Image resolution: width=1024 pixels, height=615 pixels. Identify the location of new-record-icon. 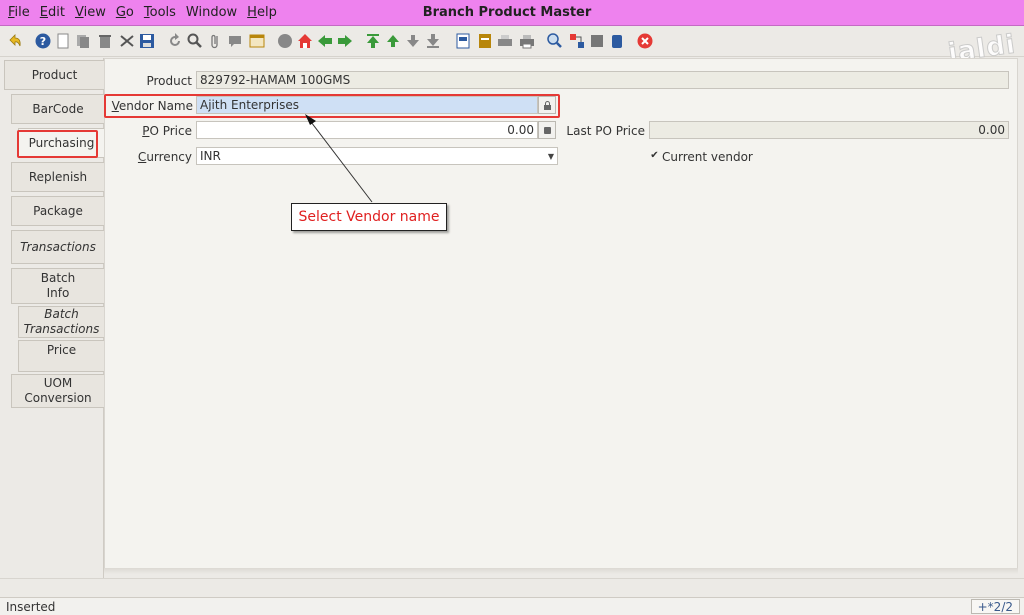
(63, 41).